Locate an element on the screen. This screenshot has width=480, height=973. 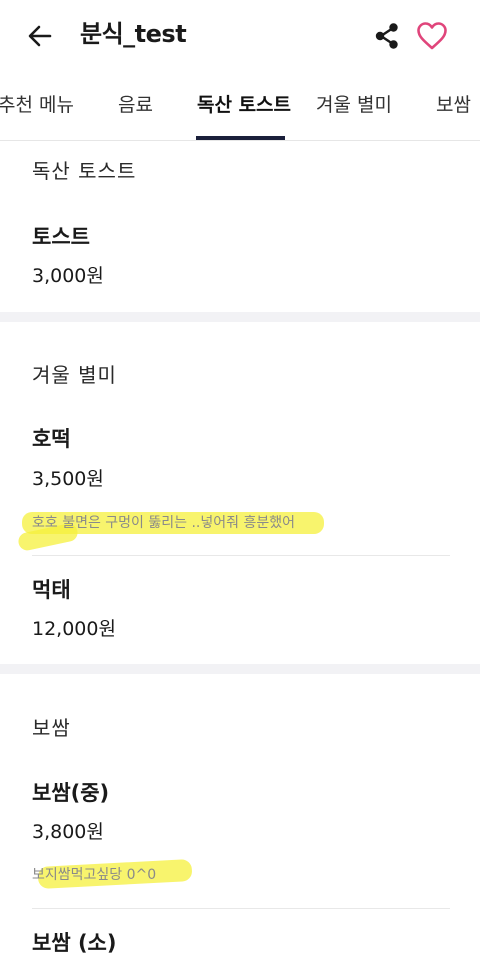
heart-outline-icon is located at coordinates (432, 36).